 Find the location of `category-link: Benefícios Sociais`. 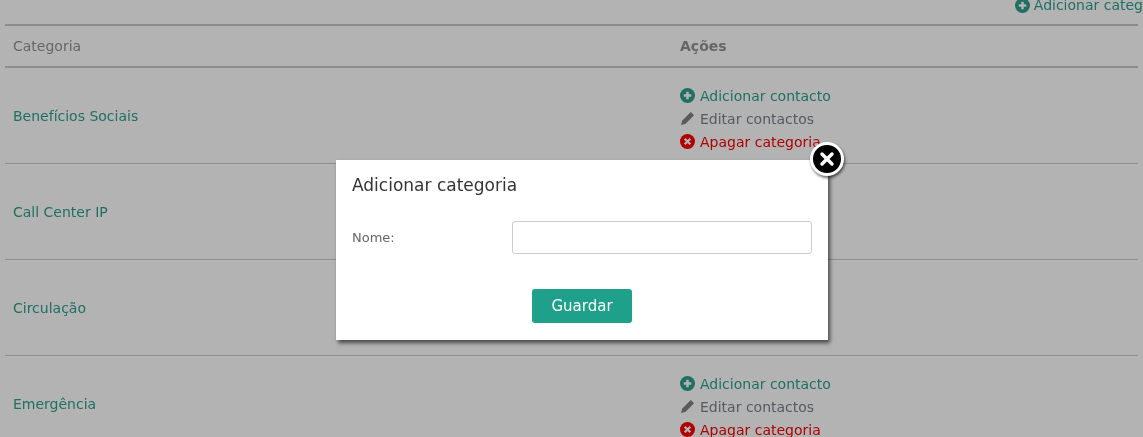

category-link: Benefícios Sociais is located at coordinates (76, 115).